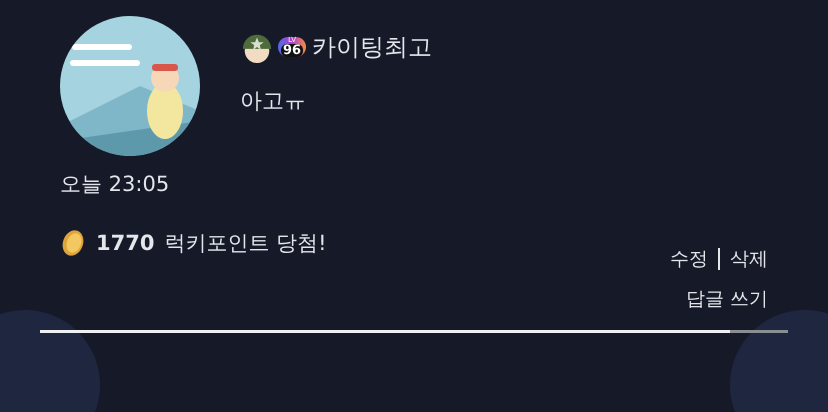 The width and height of the screenshot is (828, 412). I want to click on comment-text: 아고ㅠ, so click(273, 102).